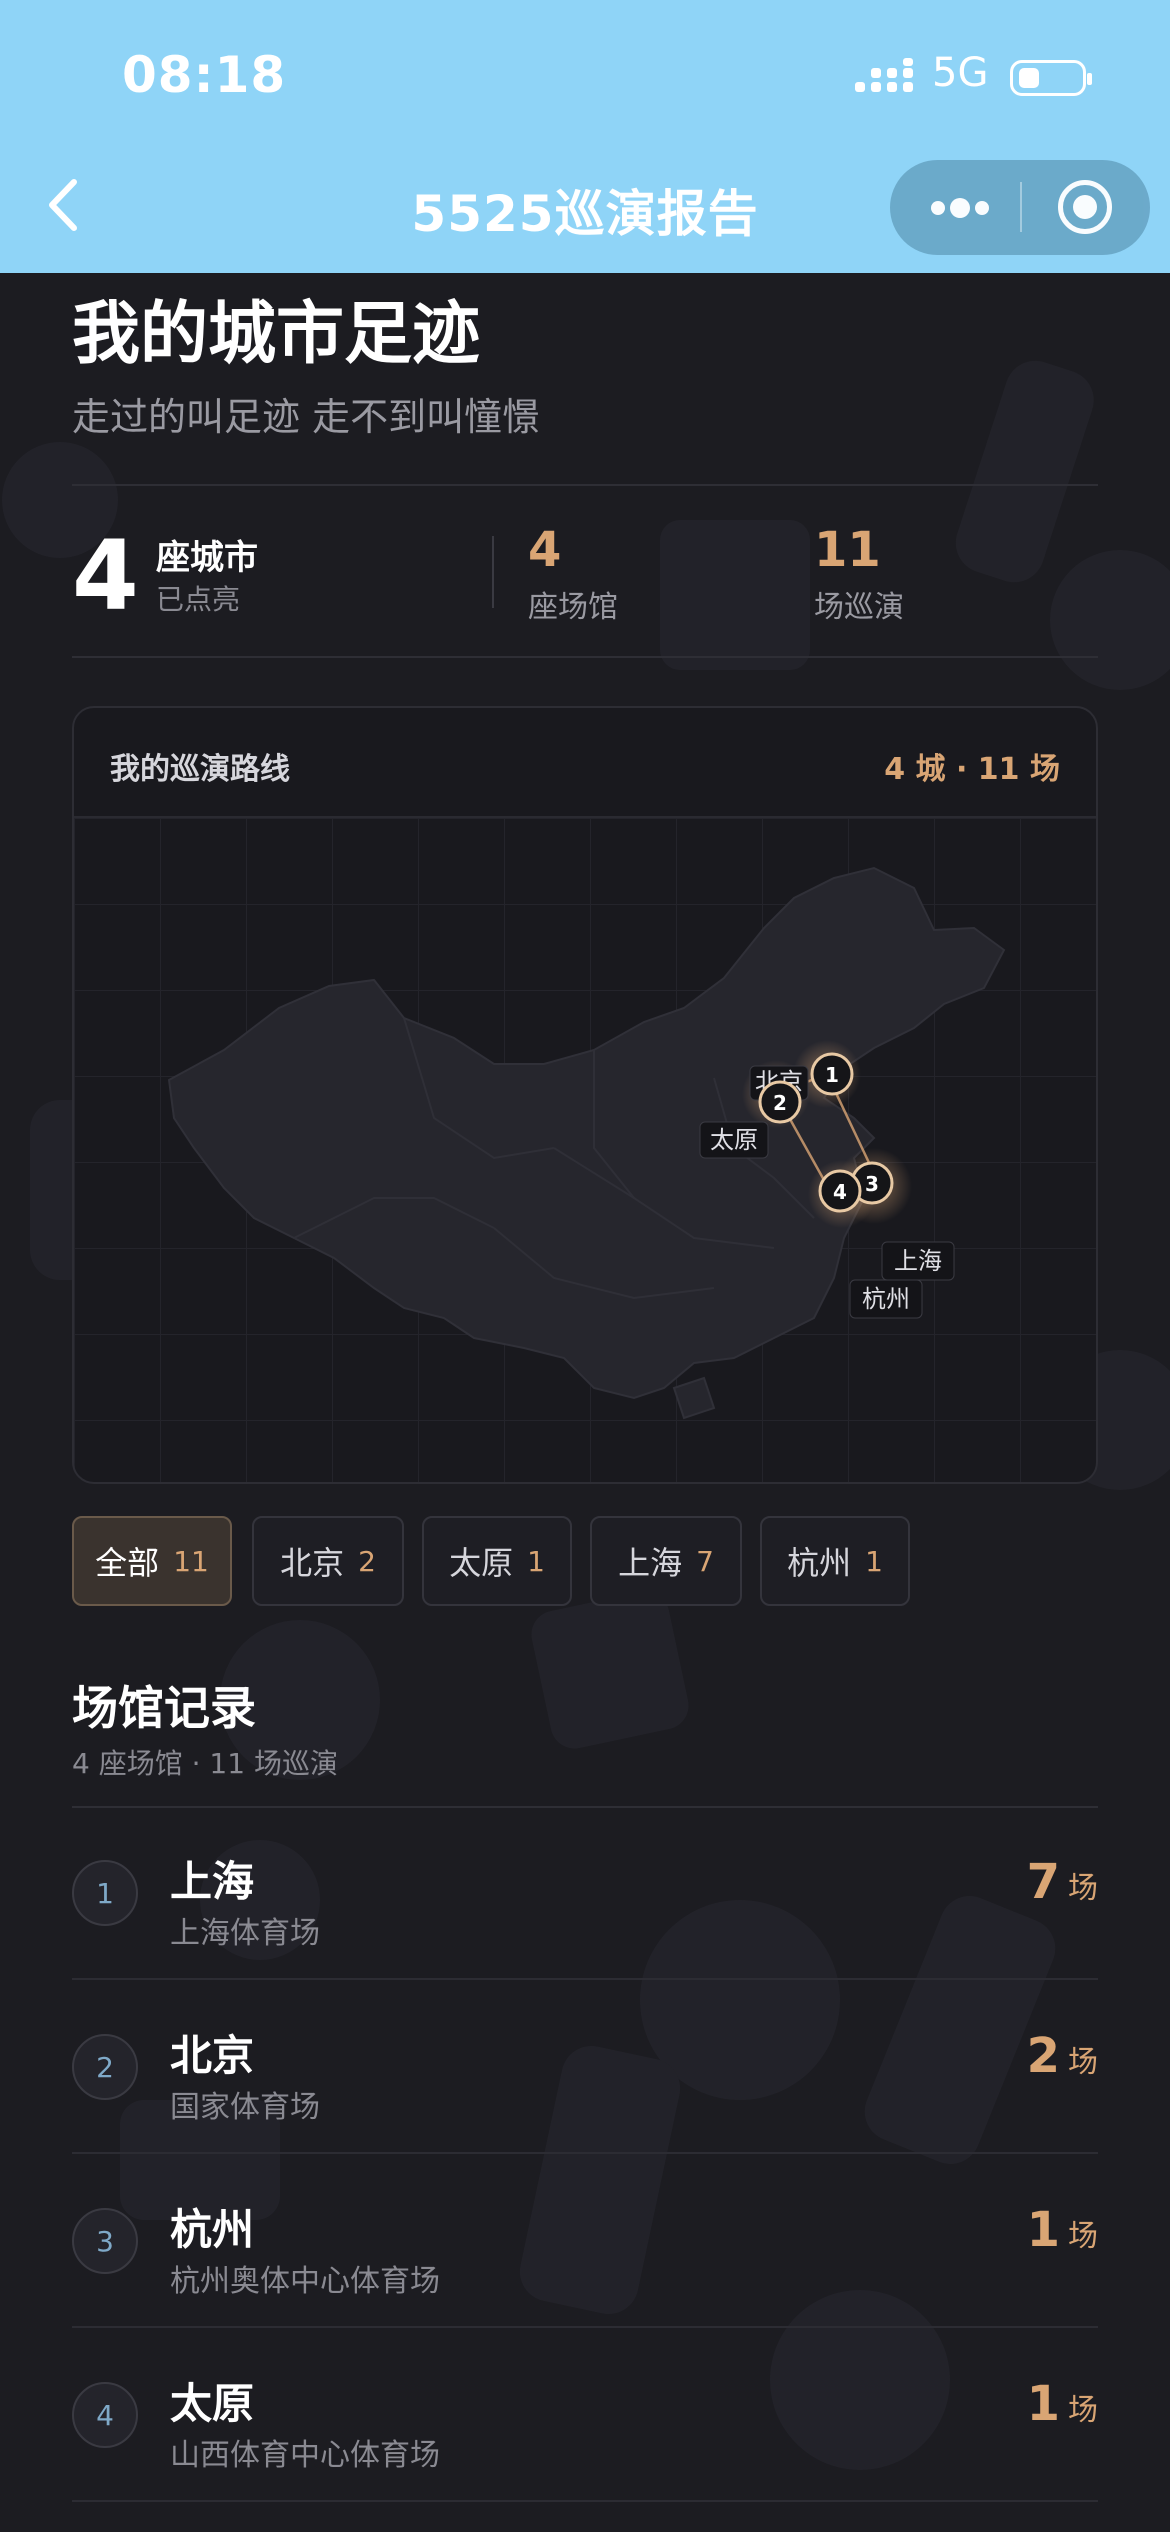 The width and height of the screenshot is (1170, 2532). Describe the element at coordinates (305, 2455) in the screenshot. I see `venue-name: 山西体育中心体育场` at that location.